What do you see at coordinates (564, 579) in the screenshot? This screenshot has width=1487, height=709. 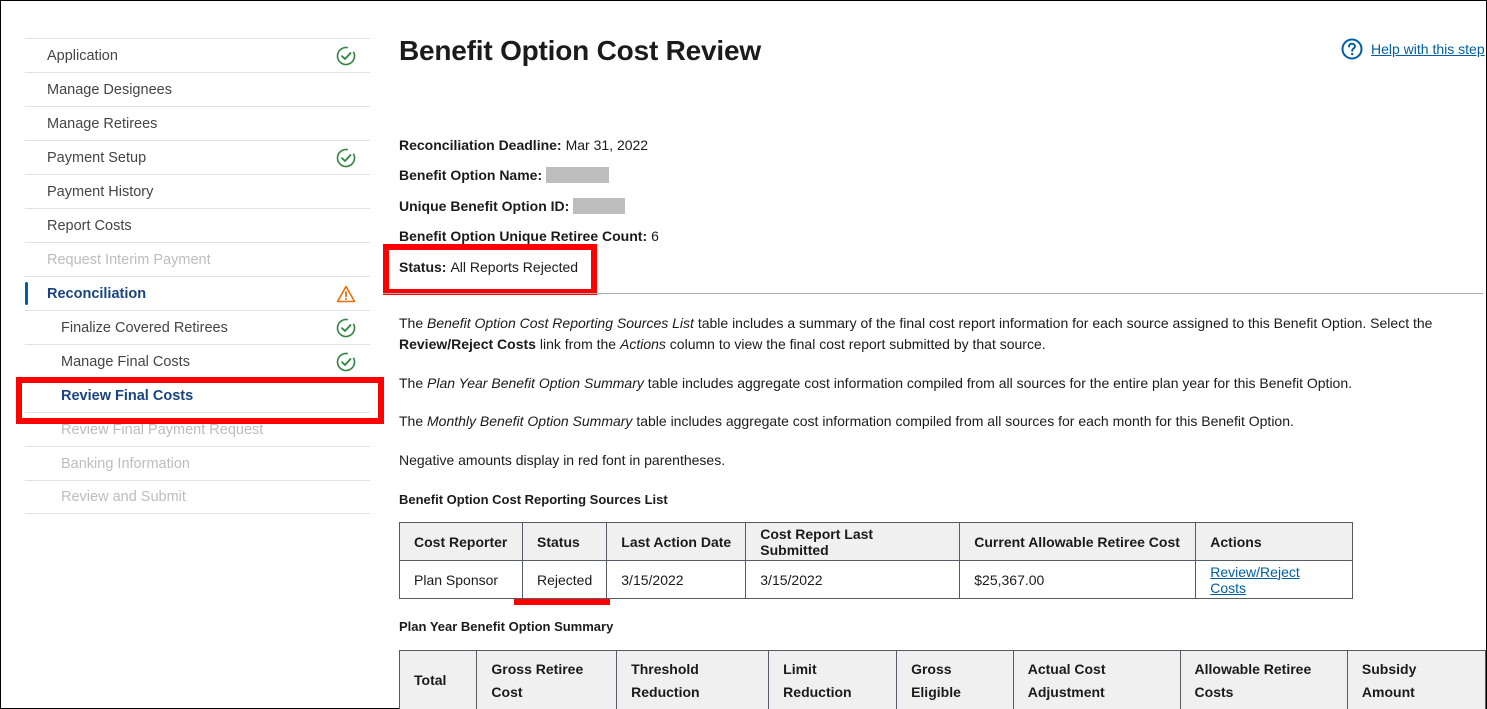 I see `cell-status: Rejected` at bounding box center [564, 579].